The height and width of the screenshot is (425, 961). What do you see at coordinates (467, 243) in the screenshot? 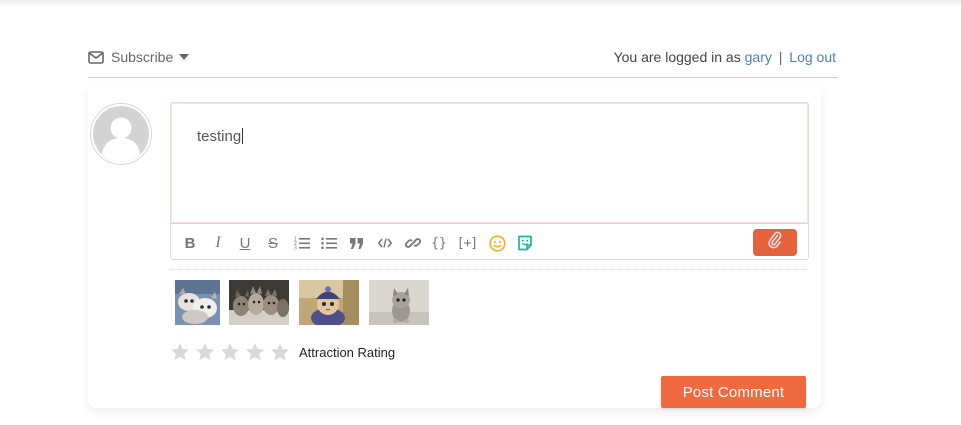
I see `spoiler-icon: [+]` at bounding box center [467, 243].